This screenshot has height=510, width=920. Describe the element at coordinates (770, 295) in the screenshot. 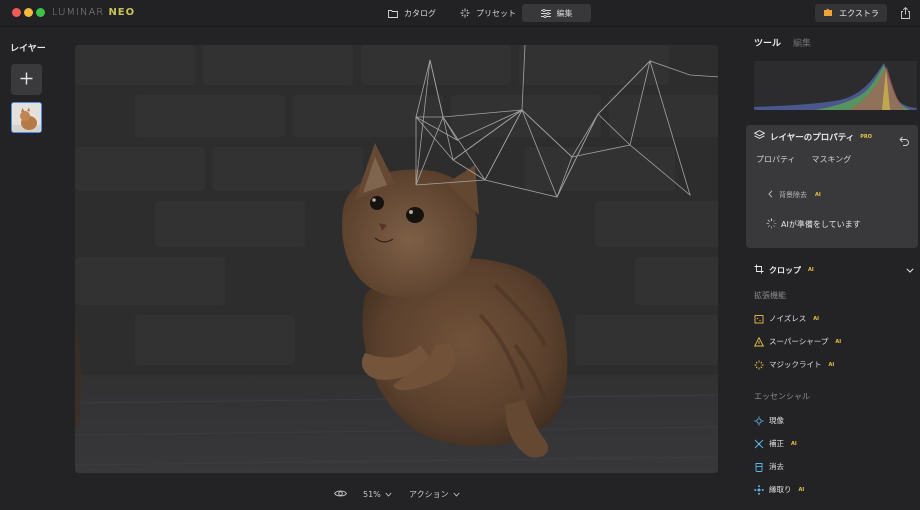

I see `section-extensions-title: 拡張機能` at that location.